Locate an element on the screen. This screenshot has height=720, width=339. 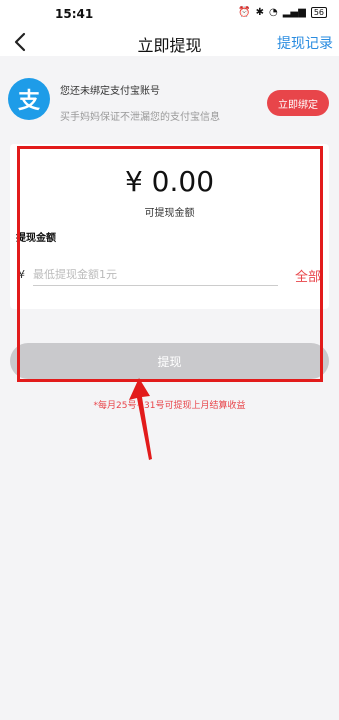
annotation-arrow is located at coordinates (140, 419).